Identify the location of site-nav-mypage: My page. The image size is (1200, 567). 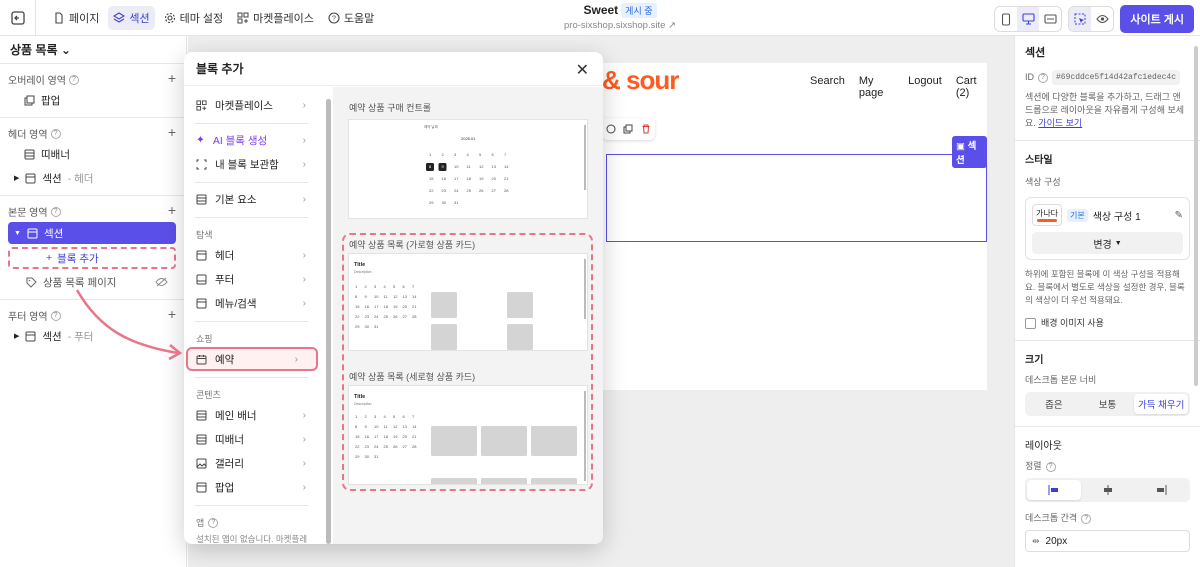
(876, 87).